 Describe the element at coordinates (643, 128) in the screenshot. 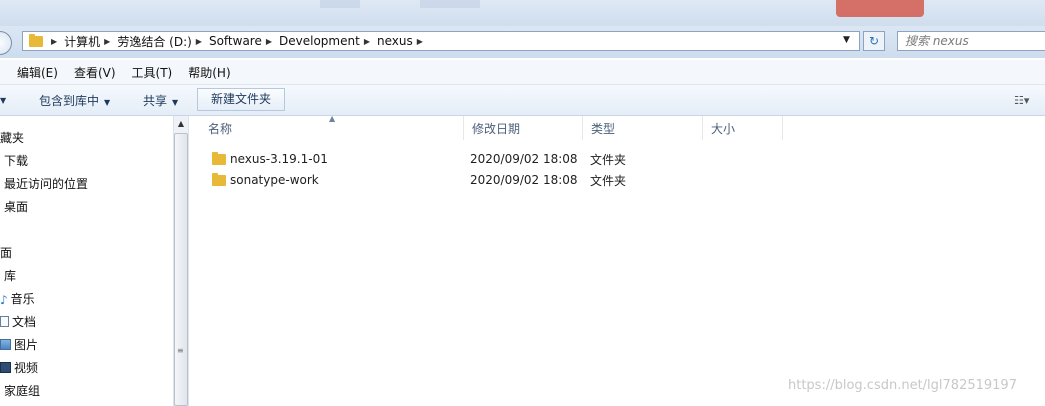

I see `column-header-type: 类型` at that location.